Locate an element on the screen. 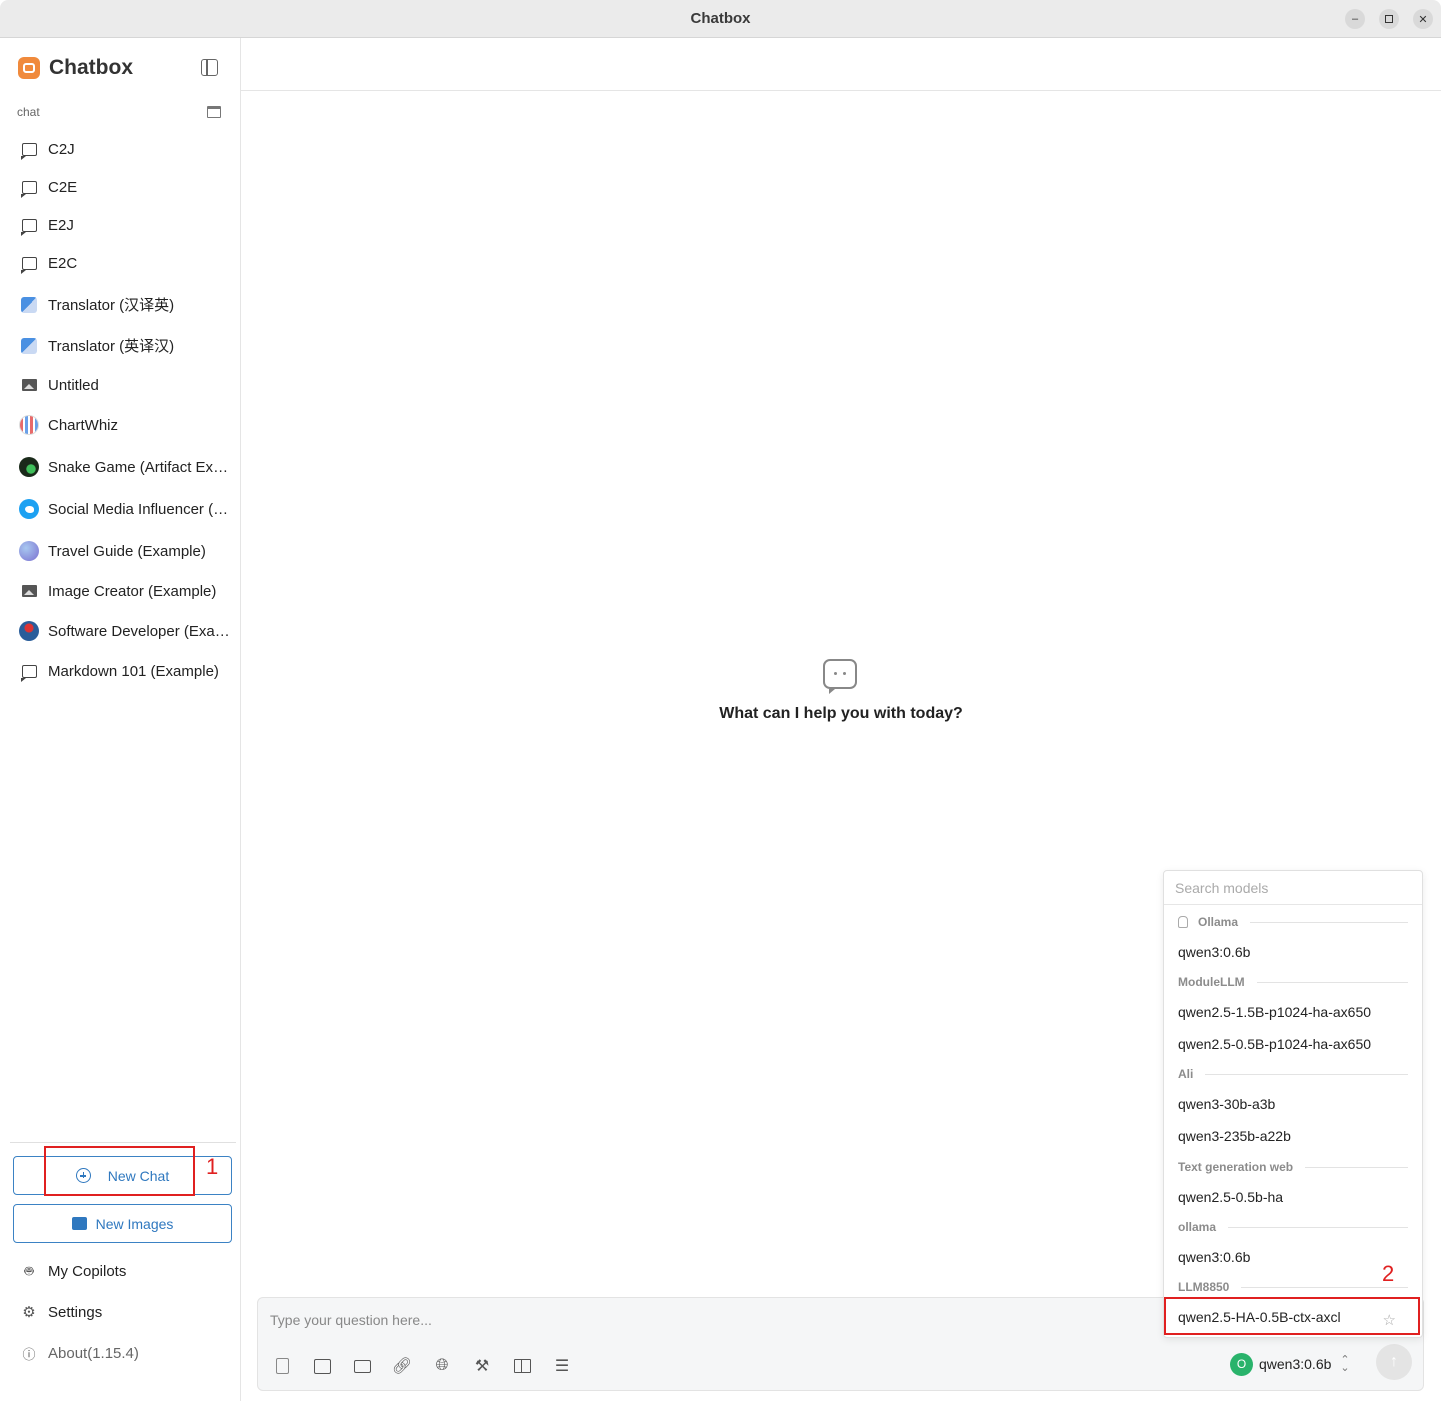 This screenshot has height=1401, width=1441. folder-icon is located at coordinates (362, 1366).